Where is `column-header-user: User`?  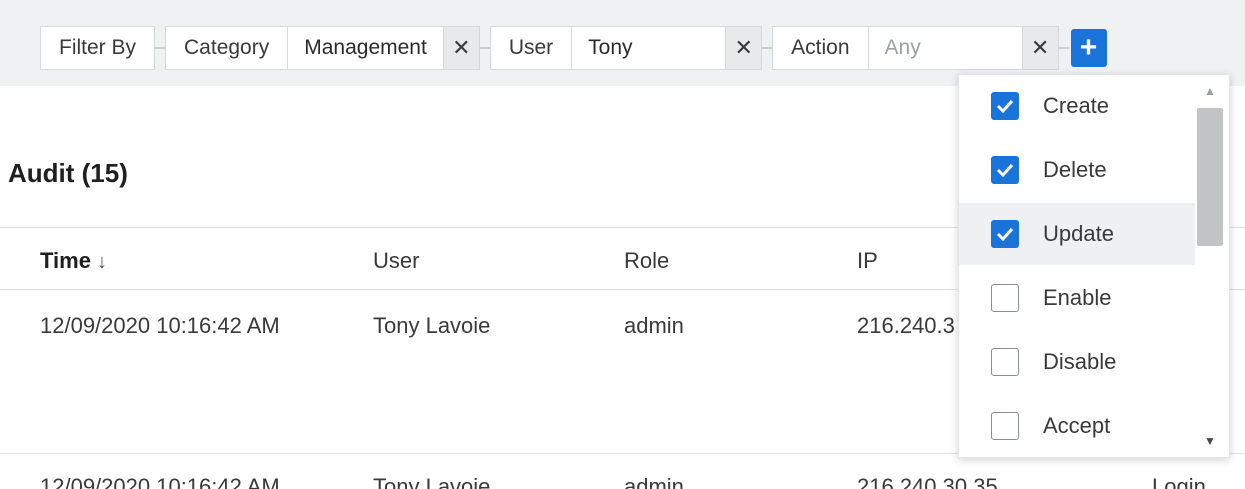 column-header-user: User is located at coordinates (396, 261).